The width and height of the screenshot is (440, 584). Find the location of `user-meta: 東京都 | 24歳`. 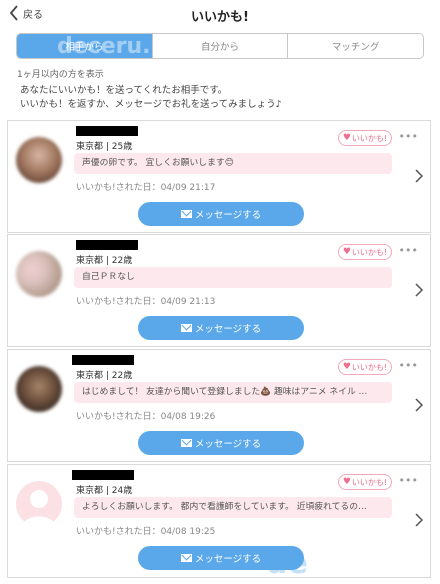

user-meta: 東京都 | 24歳 is located at coordinates (104, 491).